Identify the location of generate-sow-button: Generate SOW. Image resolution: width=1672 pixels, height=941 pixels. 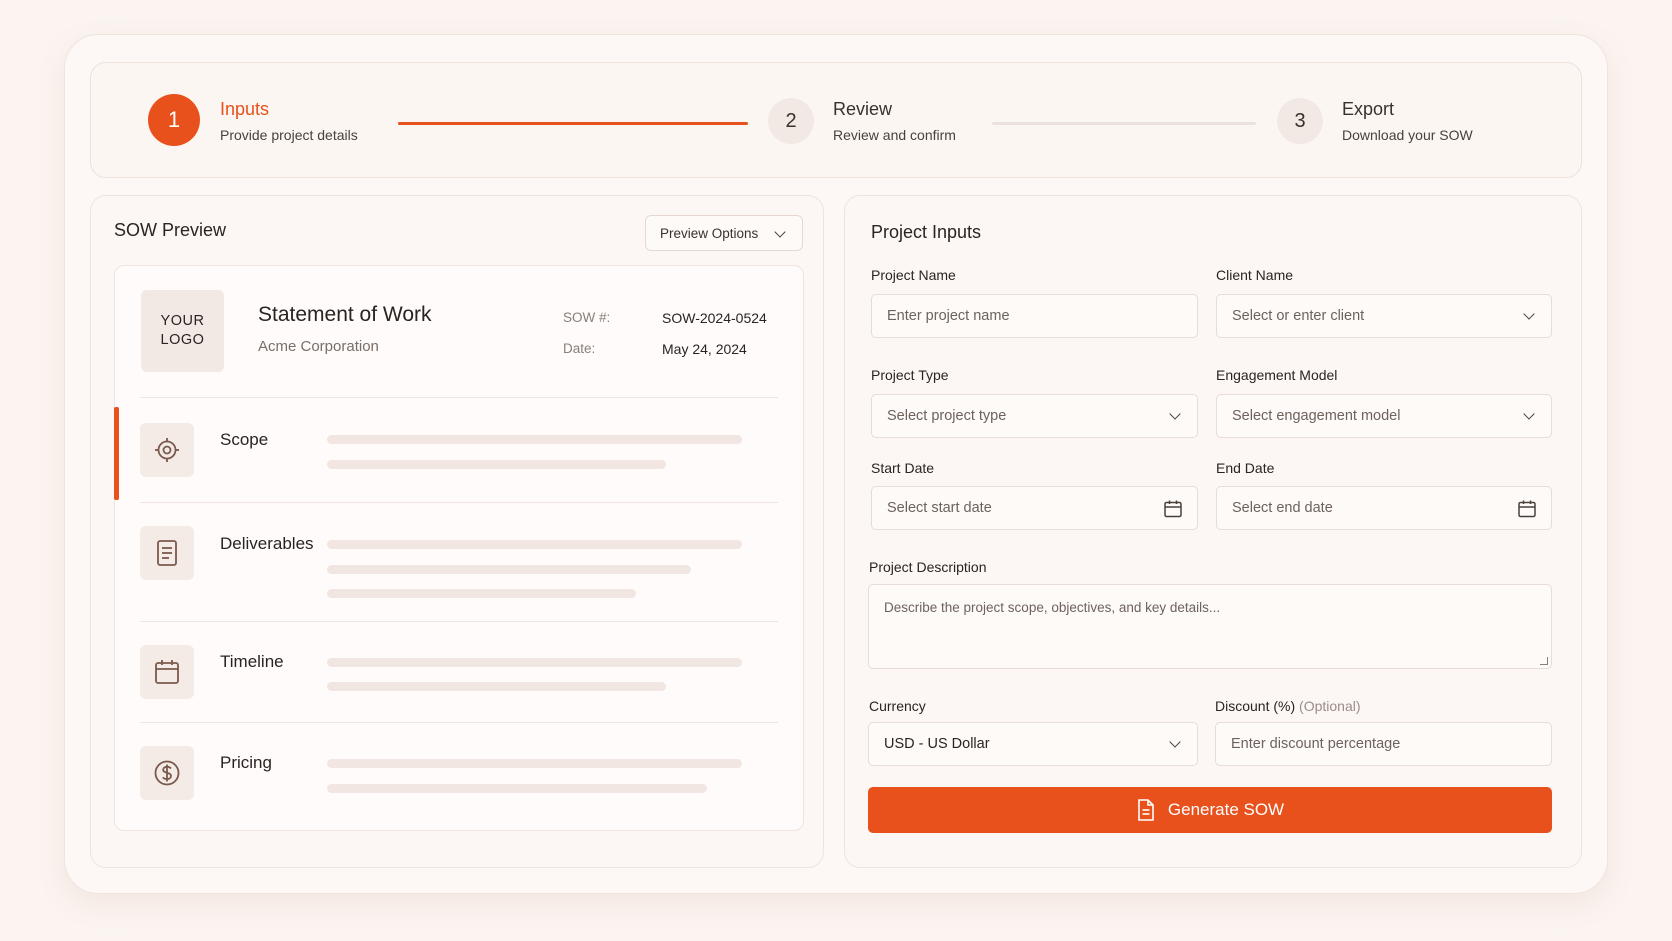
(1210, 810).